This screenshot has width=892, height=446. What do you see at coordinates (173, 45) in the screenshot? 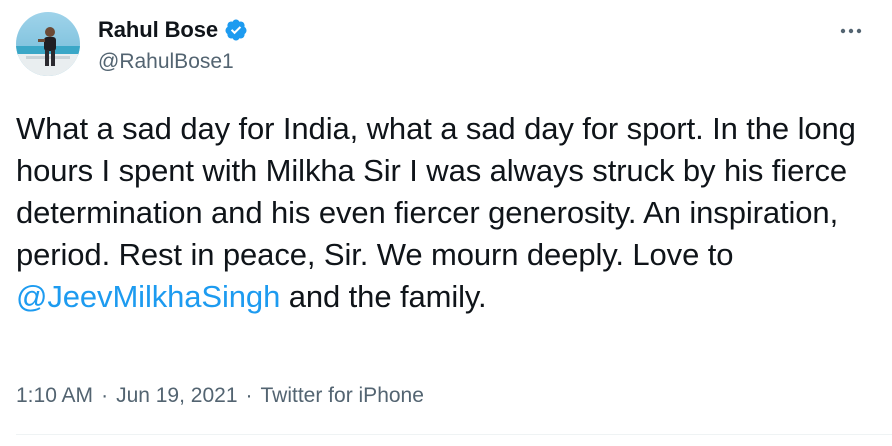
I see `author-info: Rahul Bose @RahulBose1` at bounding box center [173, 45].